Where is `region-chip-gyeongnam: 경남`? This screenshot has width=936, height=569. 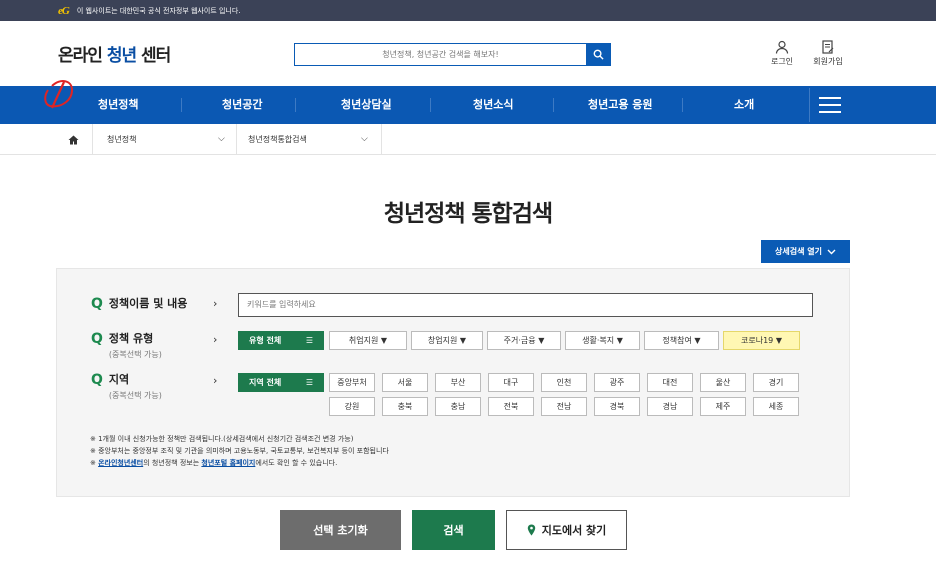
region-chip-gyeongnam: 경남 is located at coordinates (670, 406).